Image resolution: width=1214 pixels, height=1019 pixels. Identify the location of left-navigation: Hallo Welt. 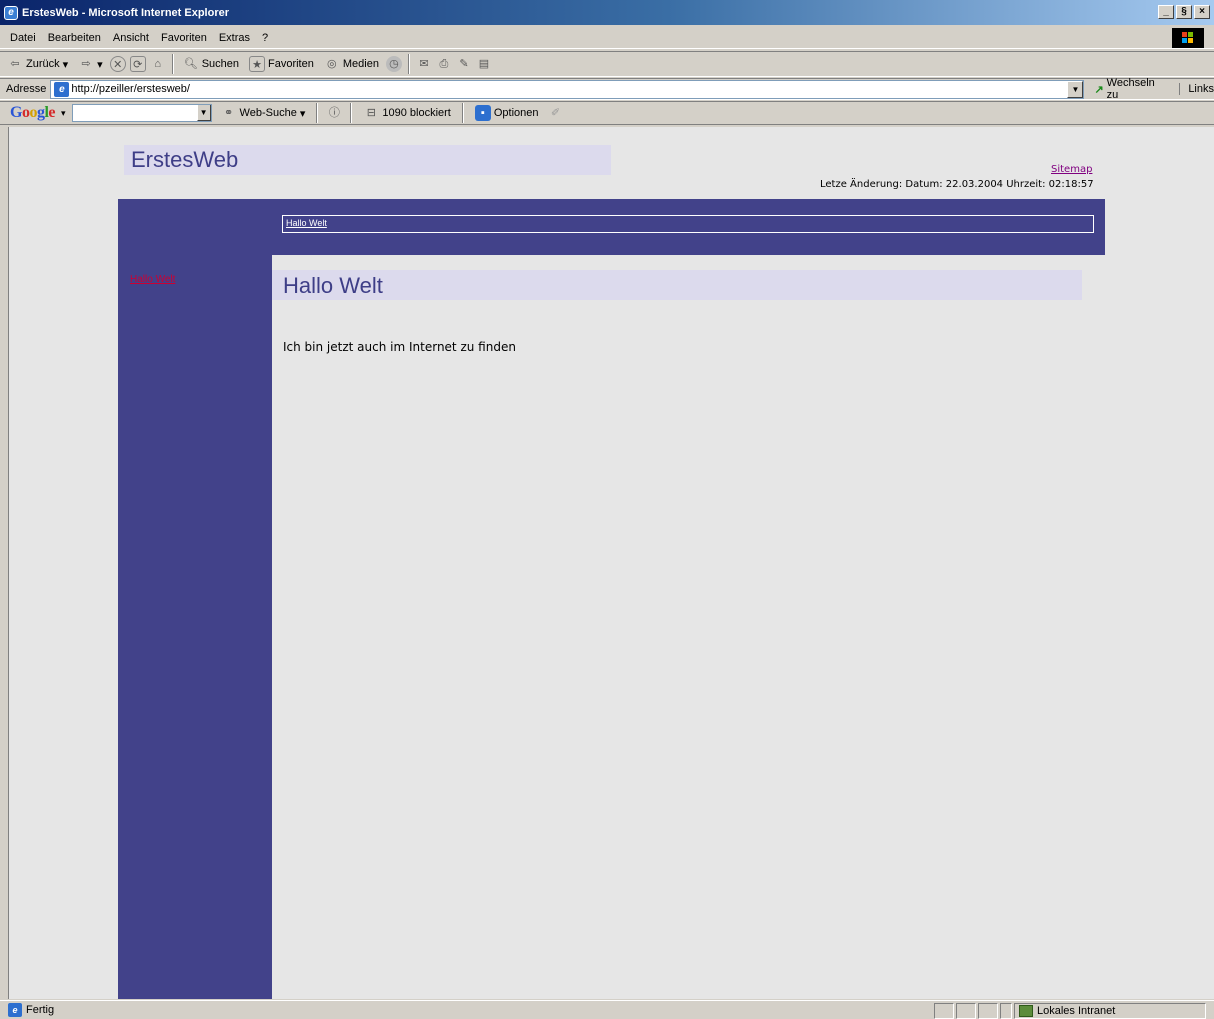
(195, 627).